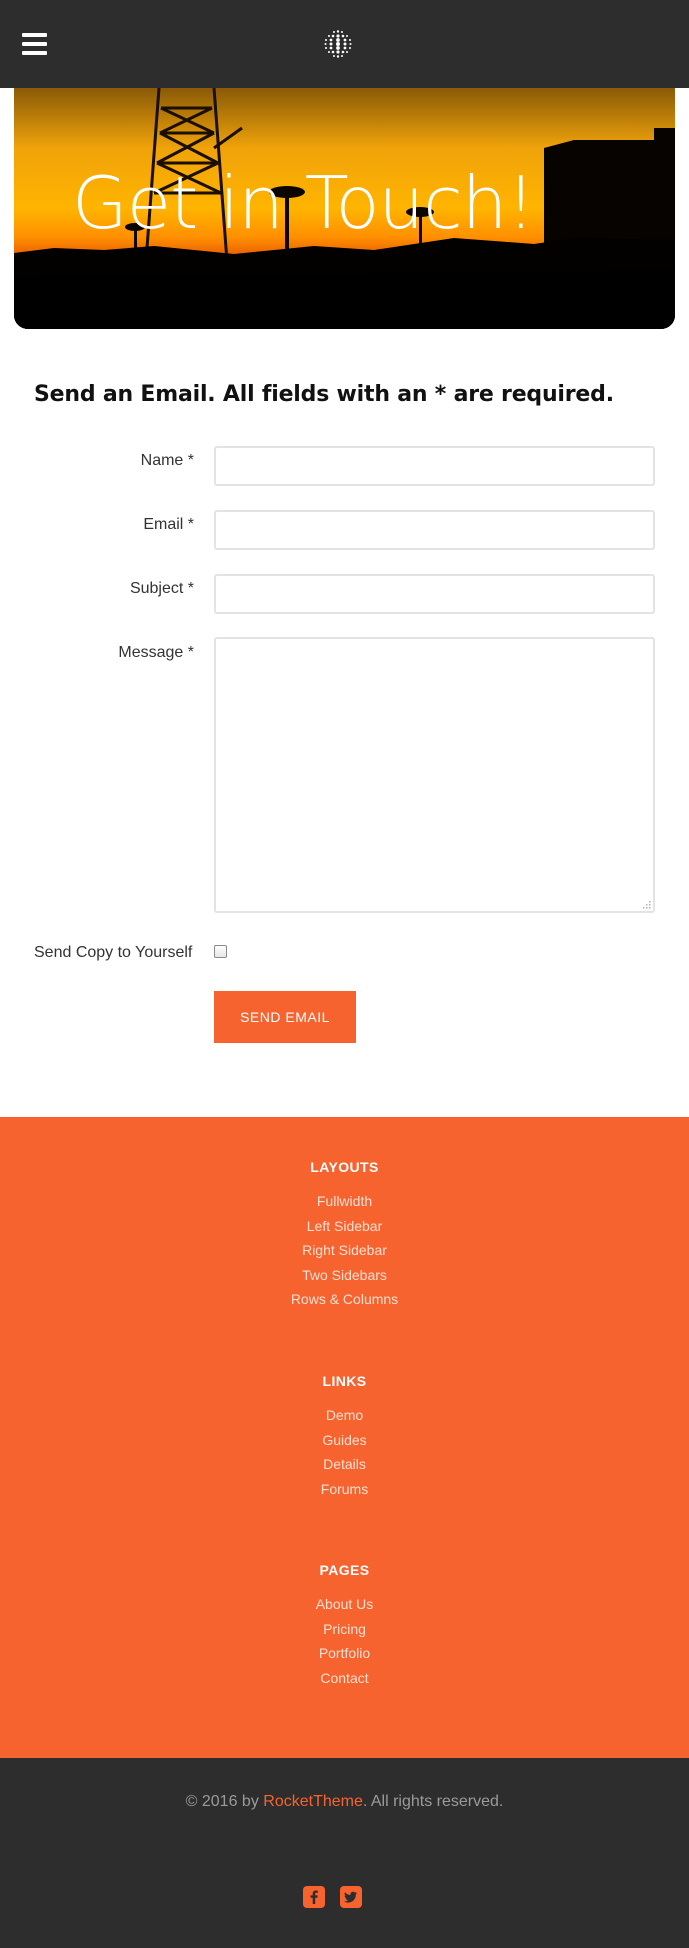 The height and width of the screenshot is (1948, 689). I want to click on send-copy-label: Send Copy to Yourself, so click(113, 952).